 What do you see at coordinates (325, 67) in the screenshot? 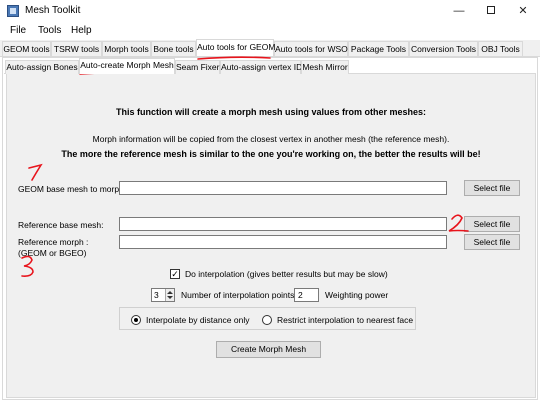
I see `subtab-mesh-mirror: Mesh Mirror` at bounding box center [325, 67].